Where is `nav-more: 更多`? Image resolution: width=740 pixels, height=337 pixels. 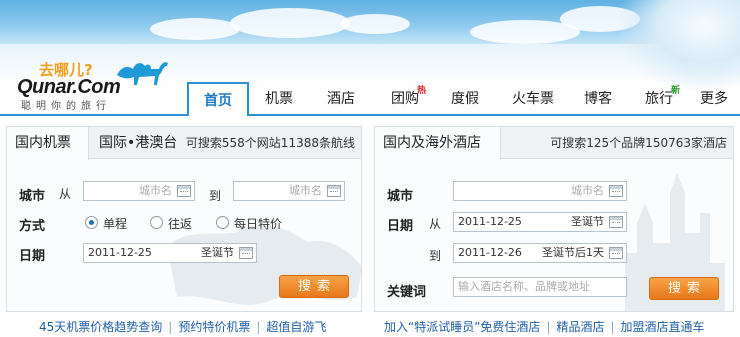 nav-more: 更多 is located at coordinates (714, 99).